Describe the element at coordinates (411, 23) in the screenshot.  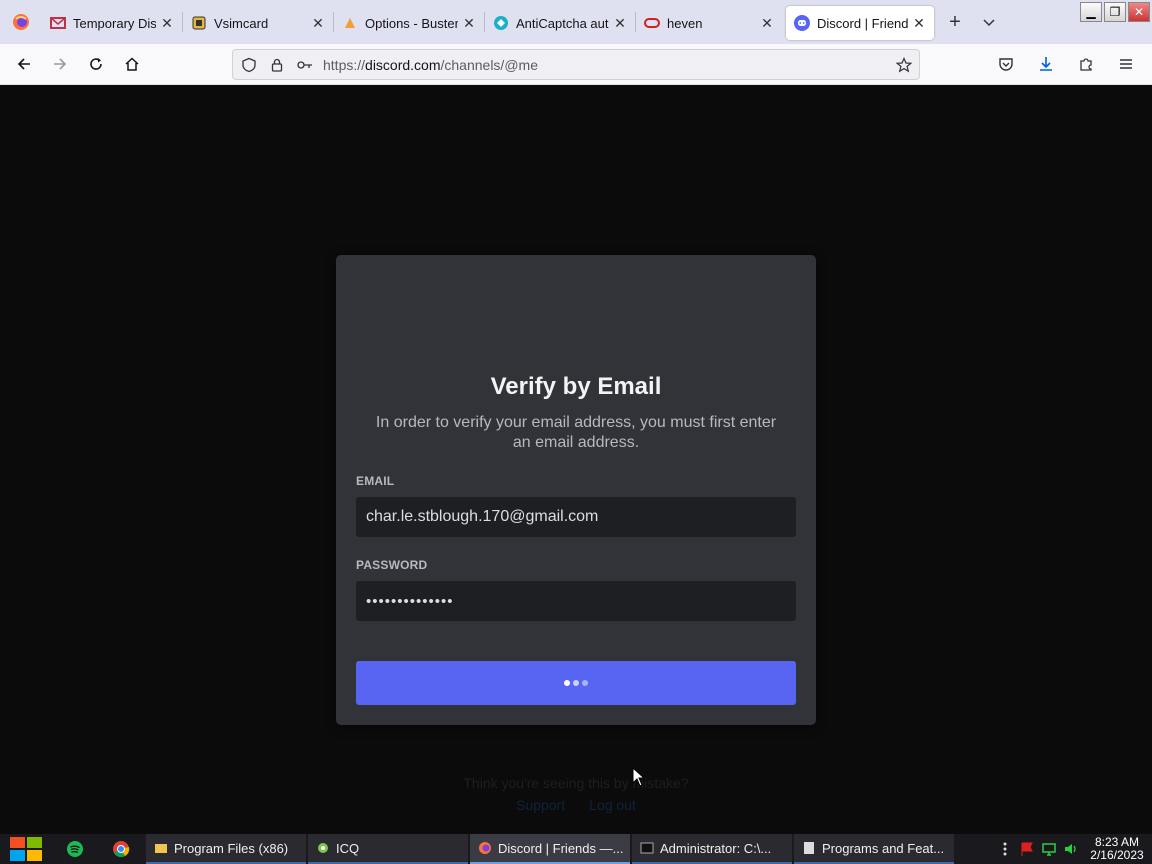
I see `tab-title: Options - Buster` at that location.